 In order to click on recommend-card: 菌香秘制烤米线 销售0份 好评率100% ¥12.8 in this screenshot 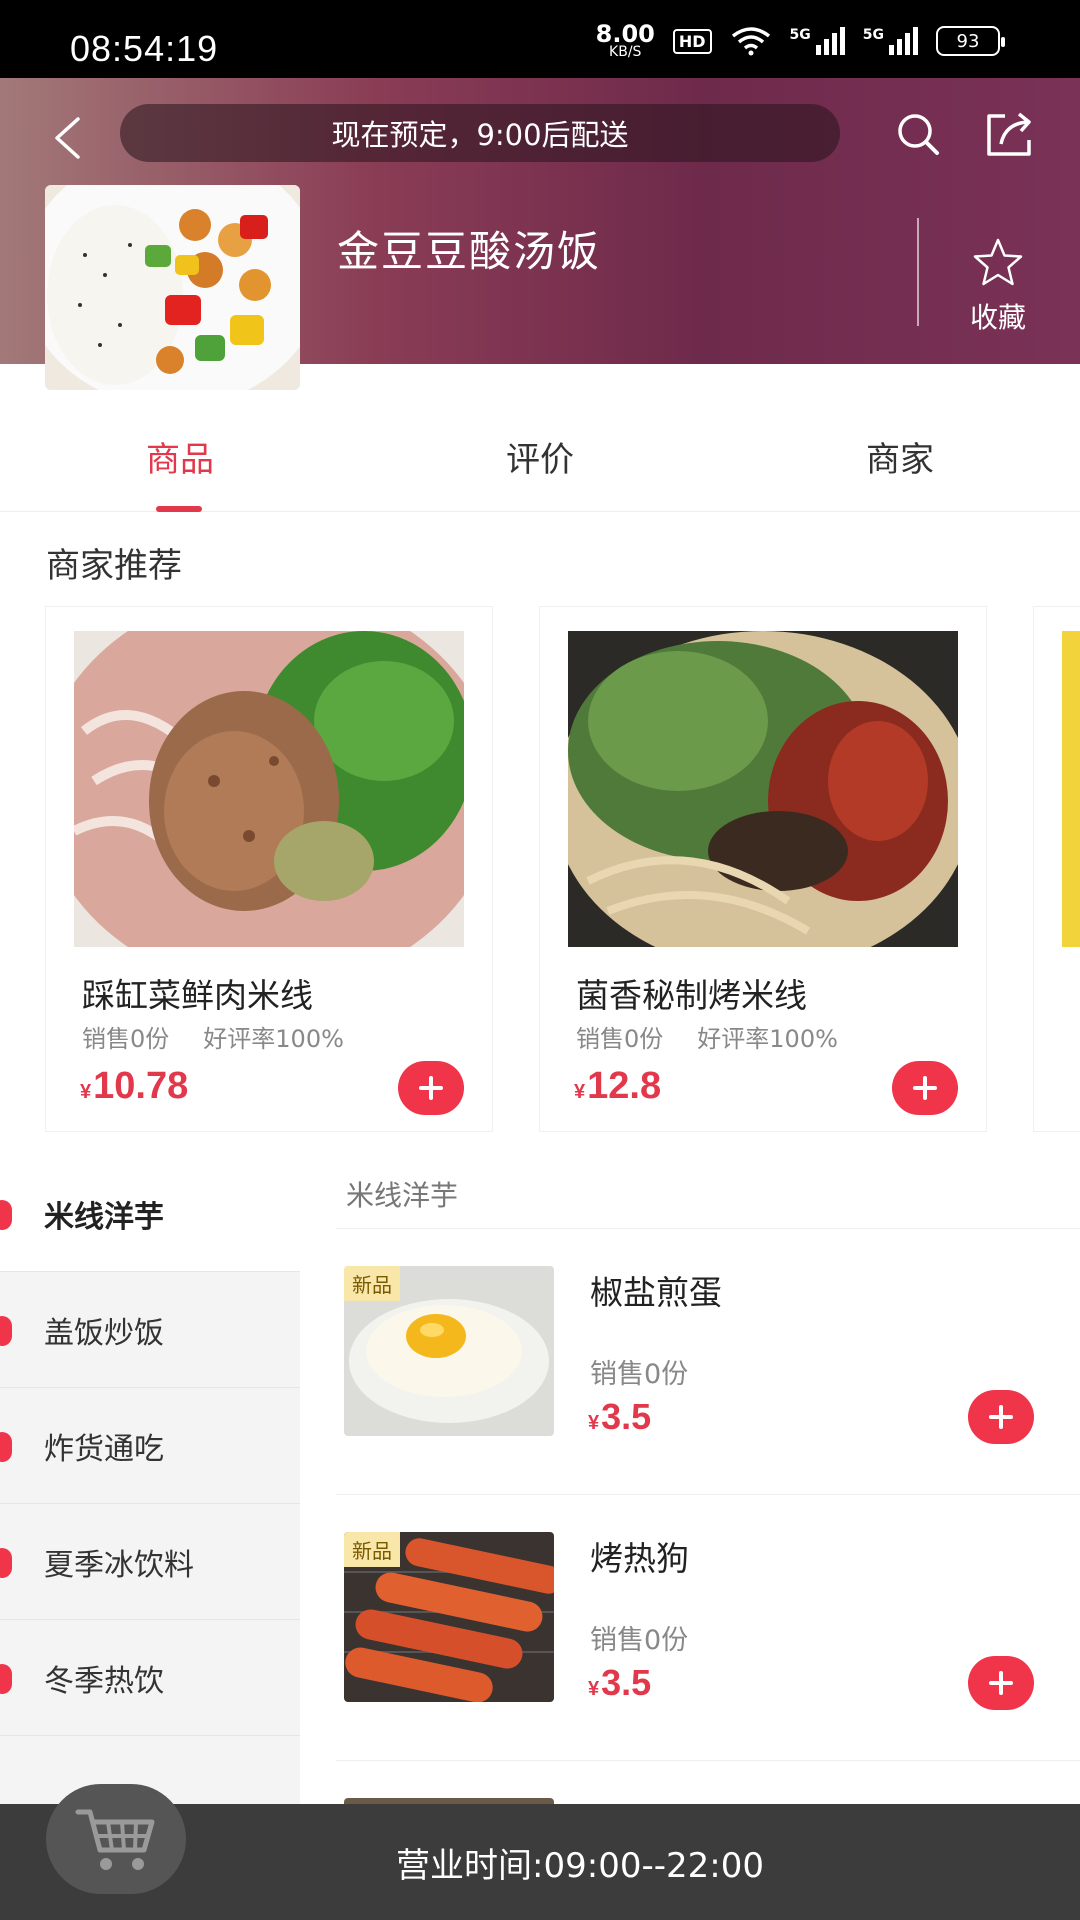, I will do `click(763, 869)`.